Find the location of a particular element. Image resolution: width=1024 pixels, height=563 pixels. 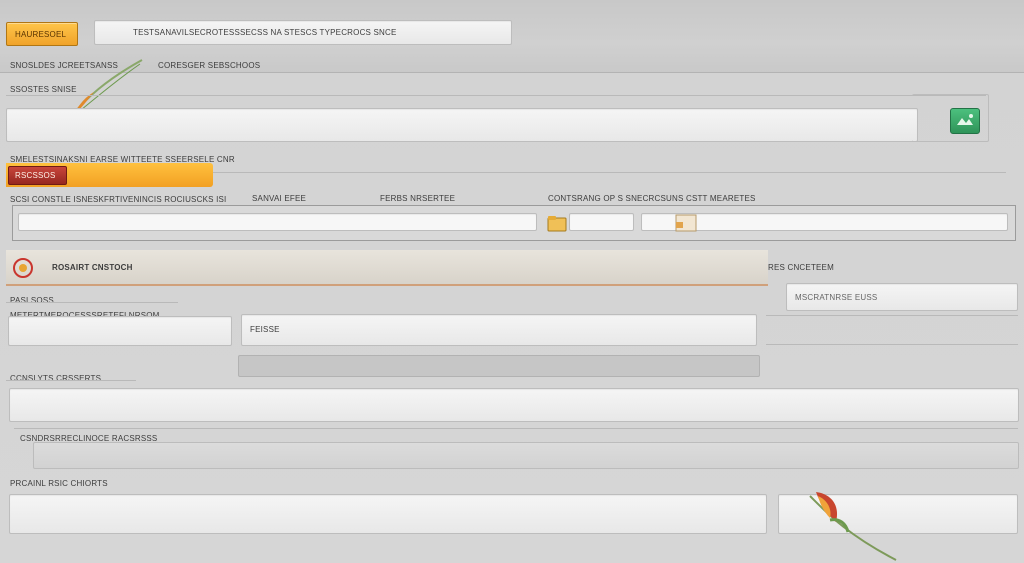

section1-label: SSOSTES SNISE is located at coordinates (43, 89).